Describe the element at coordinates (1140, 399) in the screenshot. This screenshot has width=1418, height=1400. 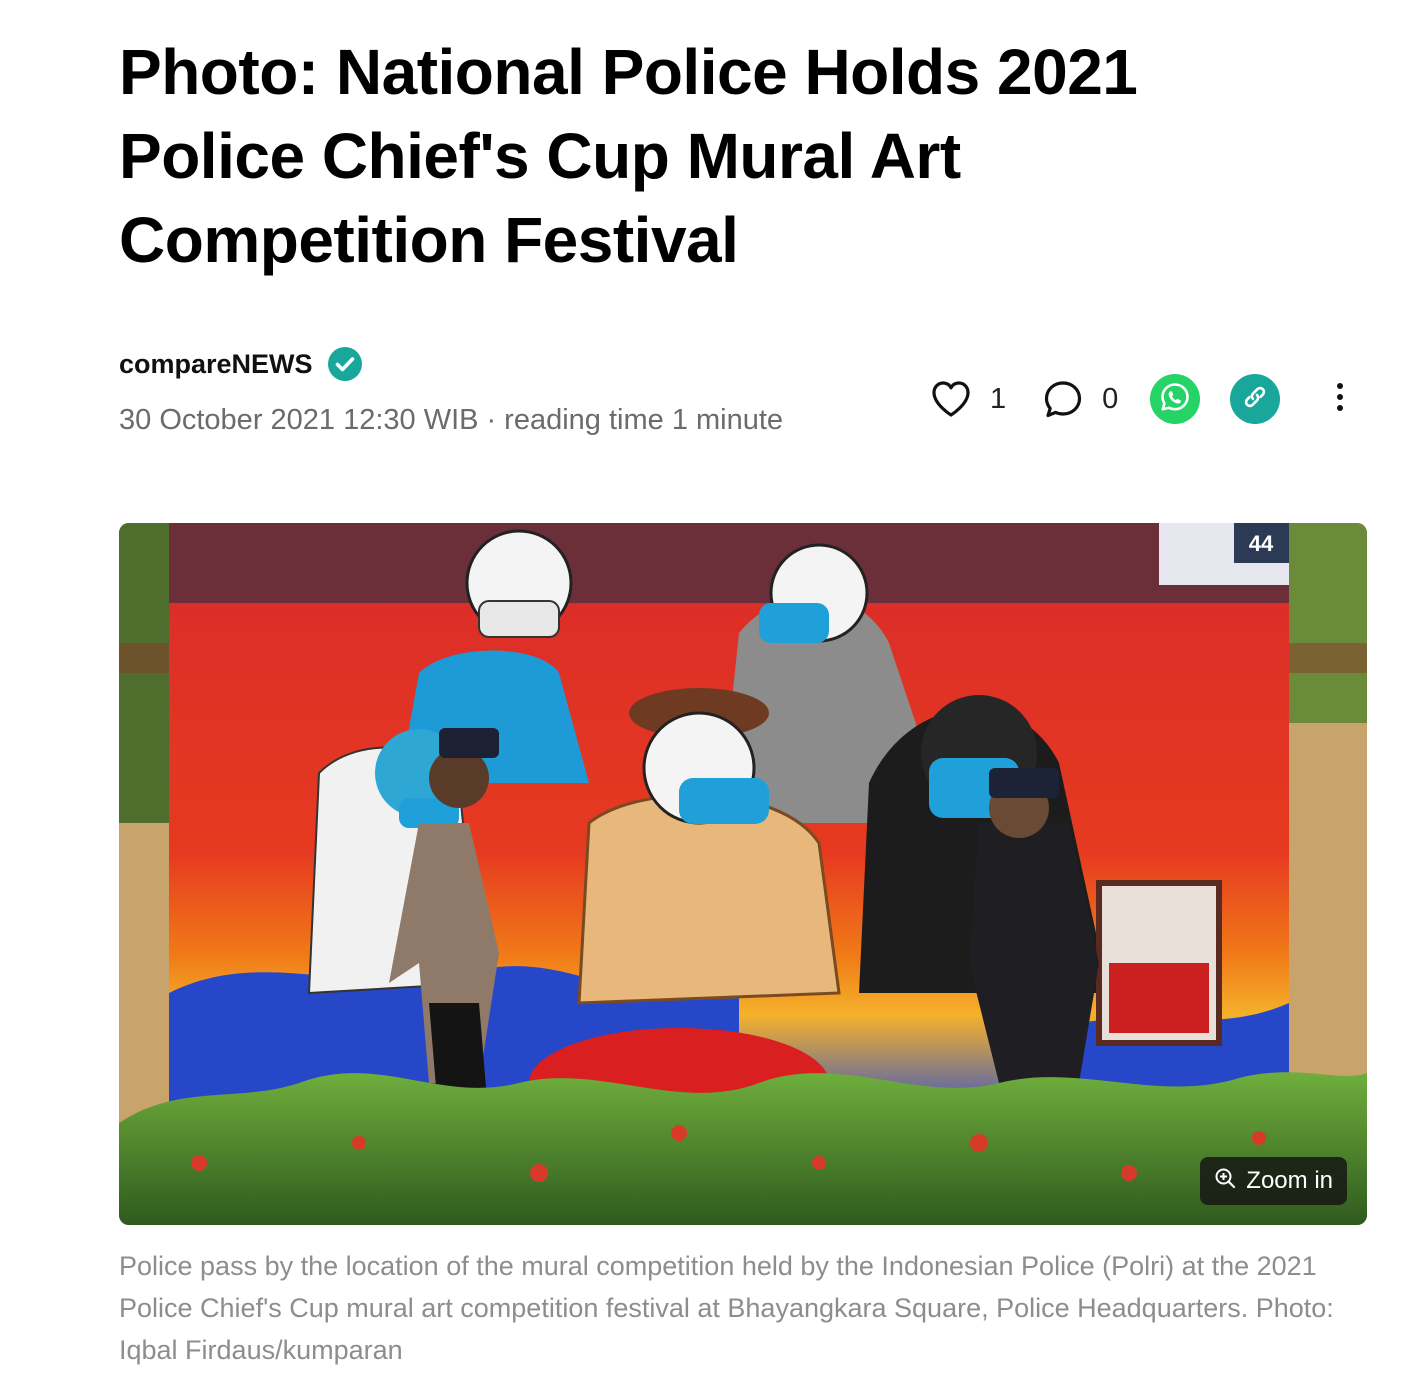
I see `article-actions: 1 0` at that location.